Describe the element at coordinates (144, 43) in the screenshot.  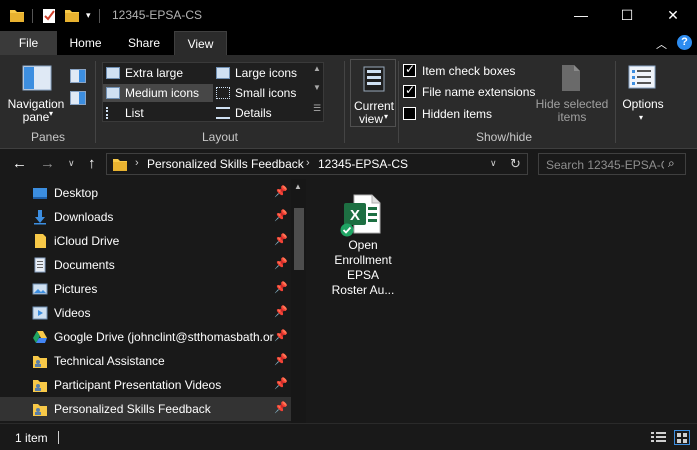
I see `tab-share: Share` at that location.